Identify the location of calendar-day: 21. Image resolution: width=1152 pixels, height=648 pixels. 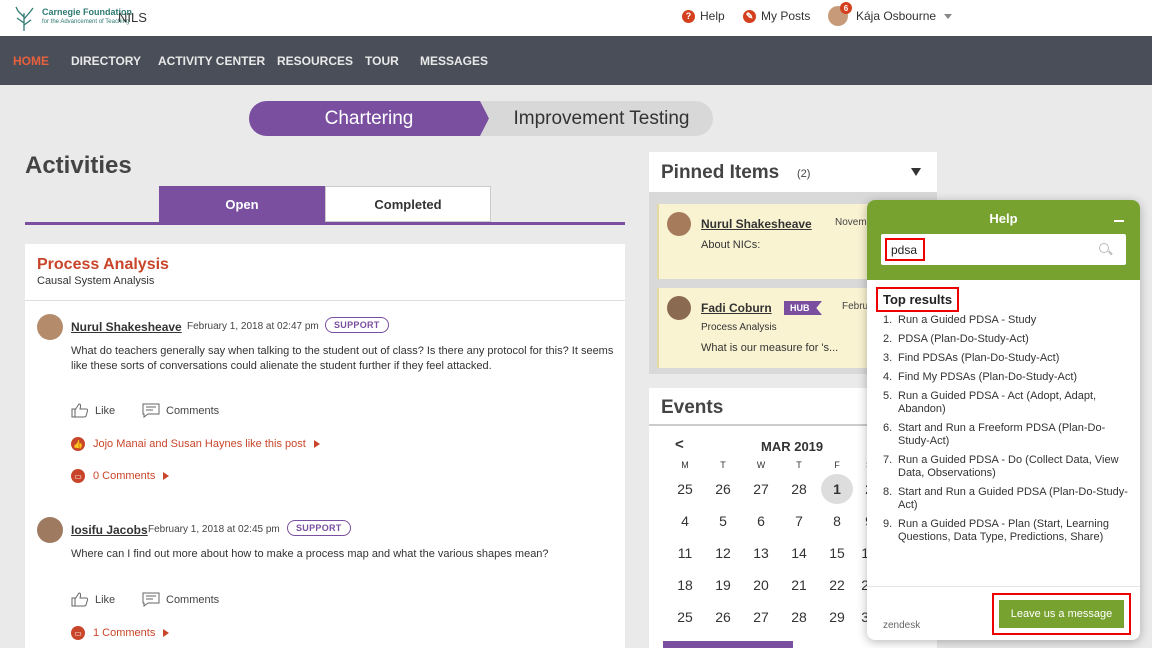
(799, 585).